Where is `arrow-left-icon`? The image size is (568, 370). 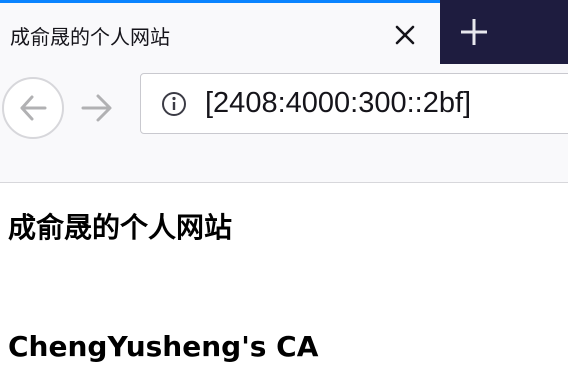
arrow-left-icon is located at coordinates (33, 108).